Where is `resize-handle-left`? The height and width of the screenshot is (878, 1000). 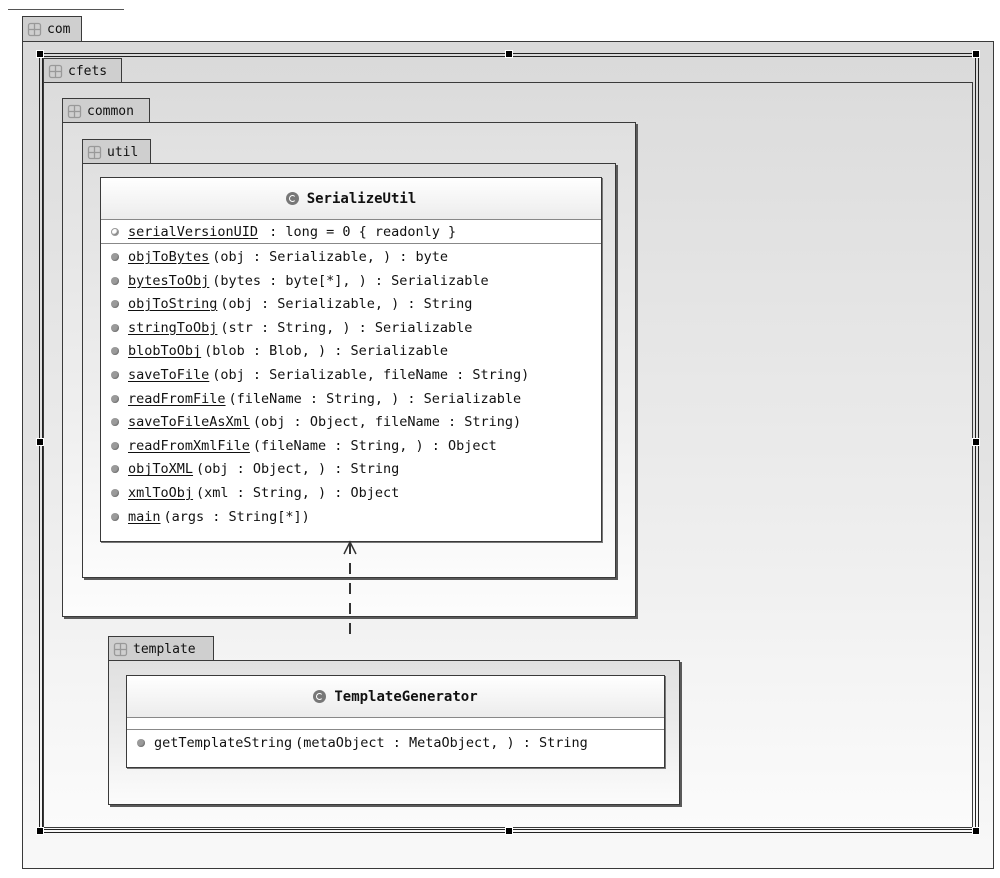 resize-handle-left is located at coordinates (40, 442).